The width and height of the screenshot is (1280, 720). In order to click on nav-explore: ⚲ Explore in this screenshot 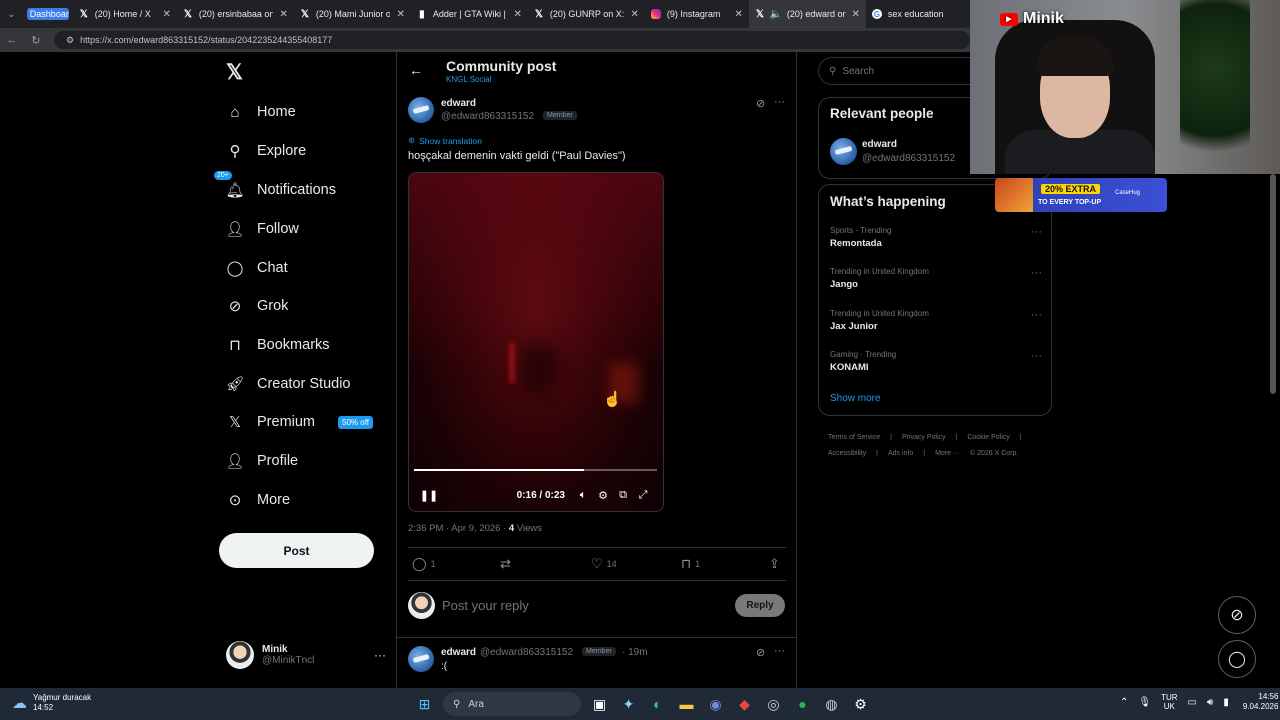, I will do `click(266, 151)`.